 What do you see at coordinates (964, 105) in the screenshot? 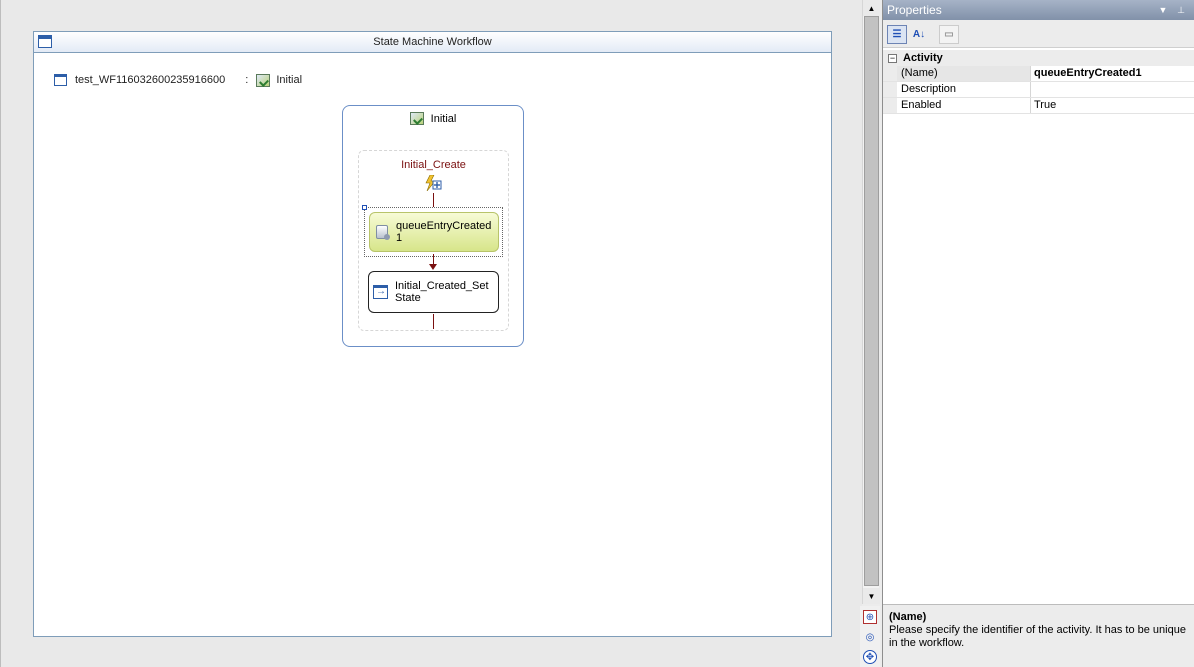
I see `property-name: Enabled` at bounding box center [964, 105].